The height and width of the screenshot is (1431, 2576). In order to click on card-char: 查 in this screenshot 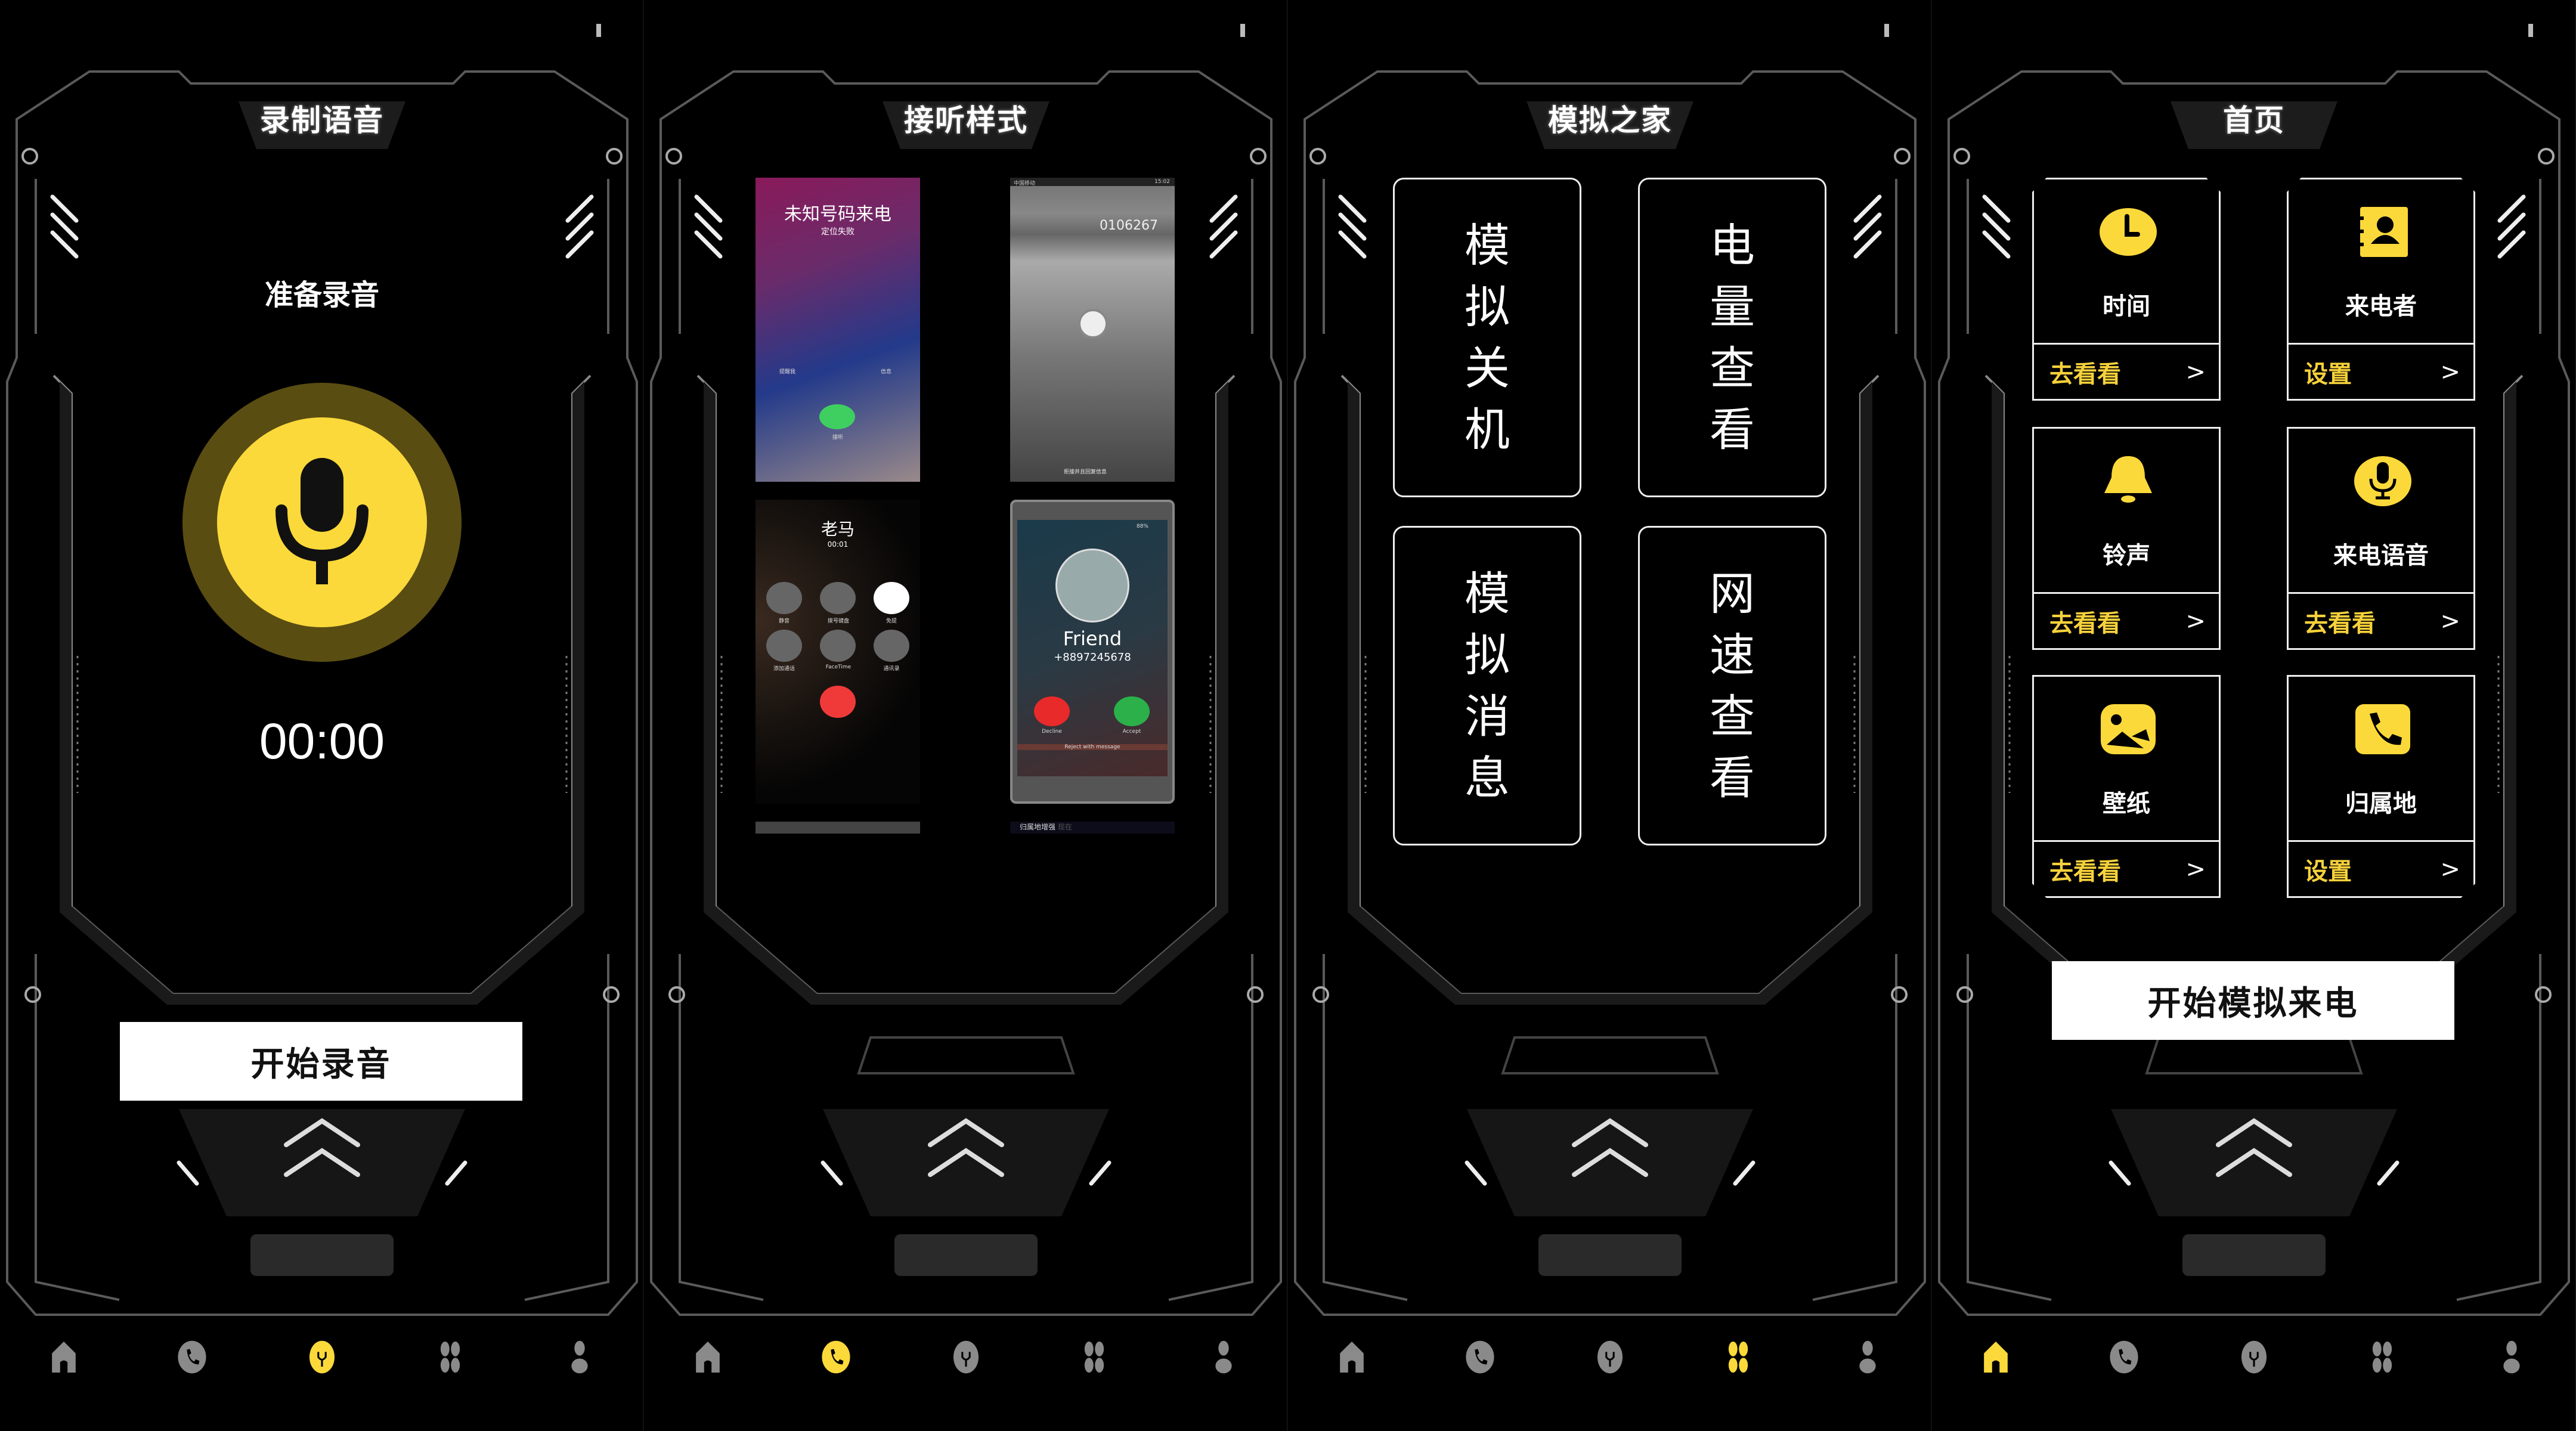, I will do `click(1733, 368)`.